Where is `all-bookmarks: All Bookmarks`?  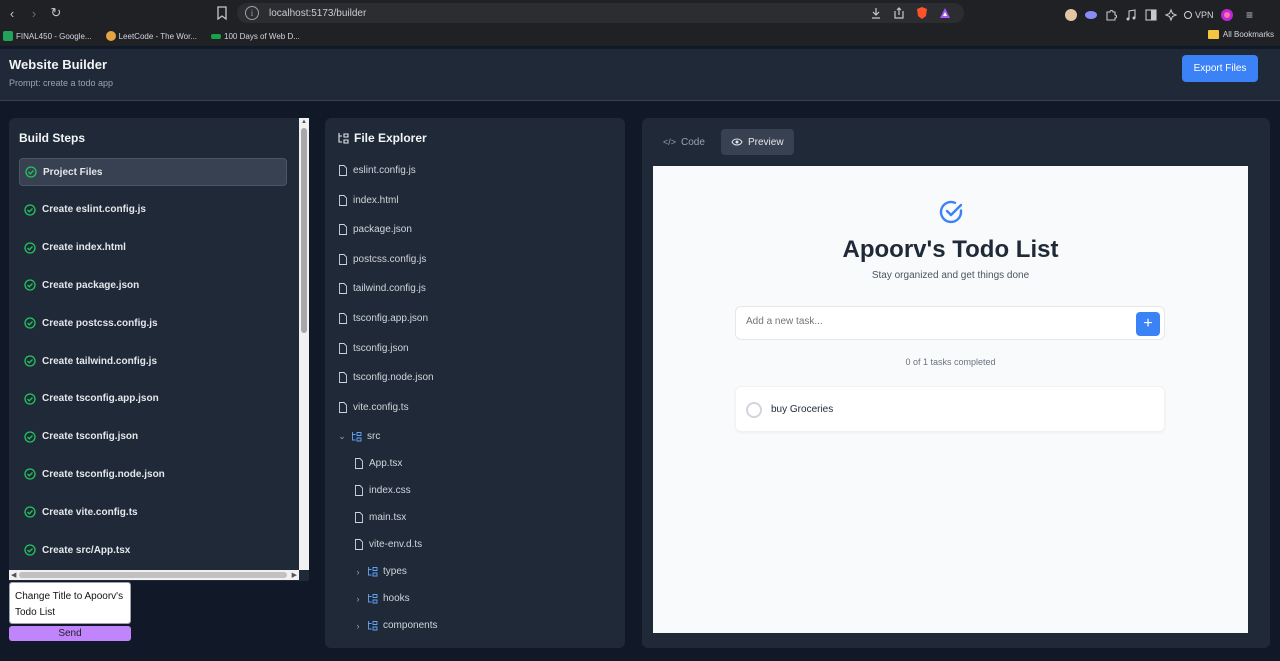 all-bookmarks: All Bookmarks is located at coordinates (1240, 34).